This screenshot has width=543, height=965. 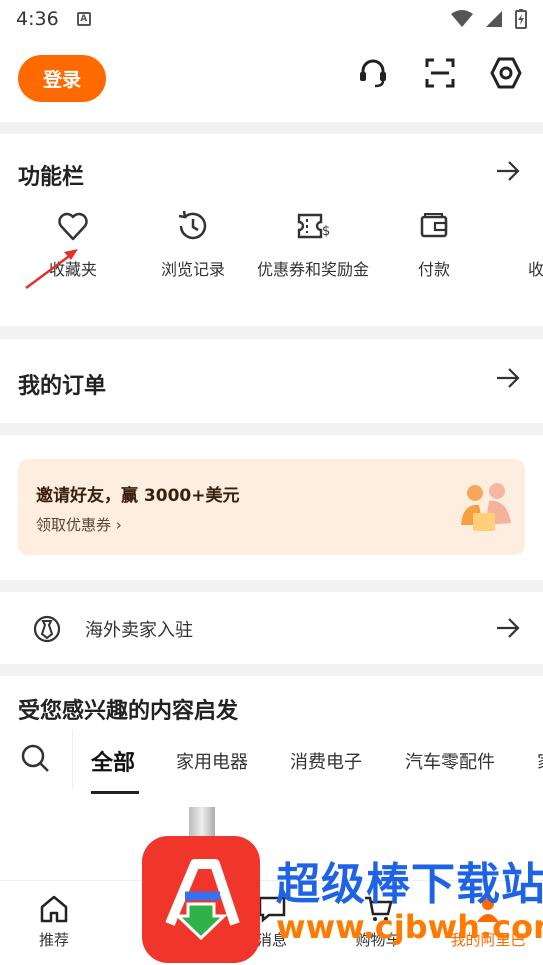 What do you see at coordinates (513, 226) in the screenshot?
I see `delivery-icon` at bounding box center [513, 226].